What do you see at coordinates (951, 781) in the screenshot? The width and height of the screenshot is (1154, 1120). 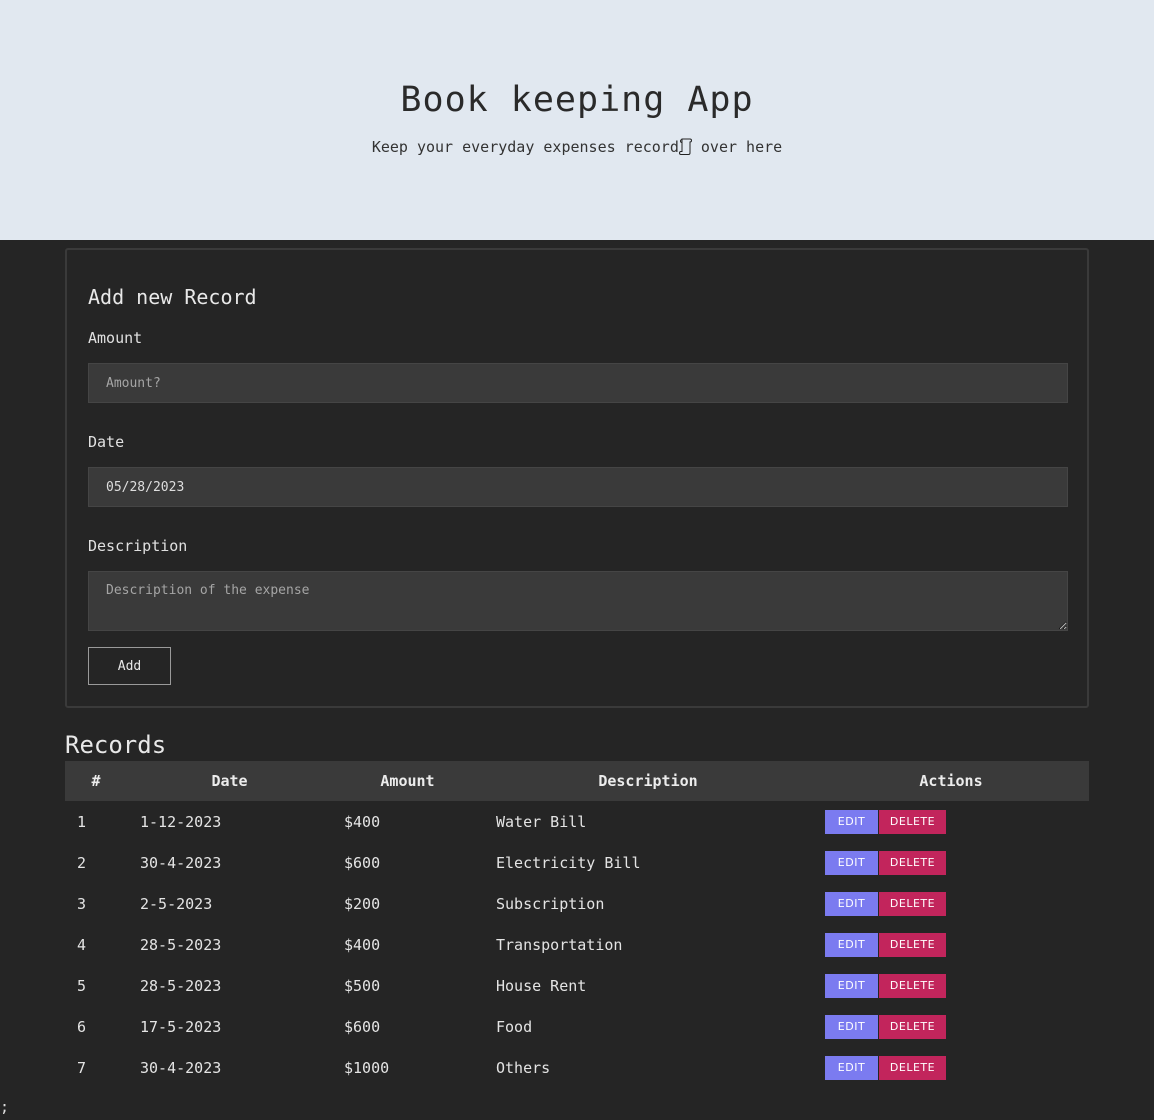 I see `column-header-actions: Actions` at bounding box center [951, 781].